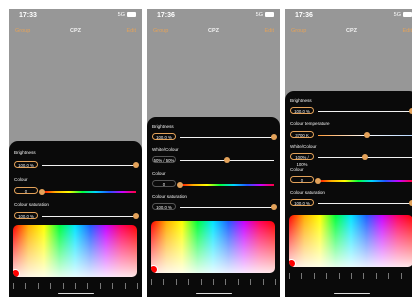 This screenshot has width=412, height=300. Describe the element at coordinates (28, 15) in the screenshot. I see `status-time: 17:33` at that location.